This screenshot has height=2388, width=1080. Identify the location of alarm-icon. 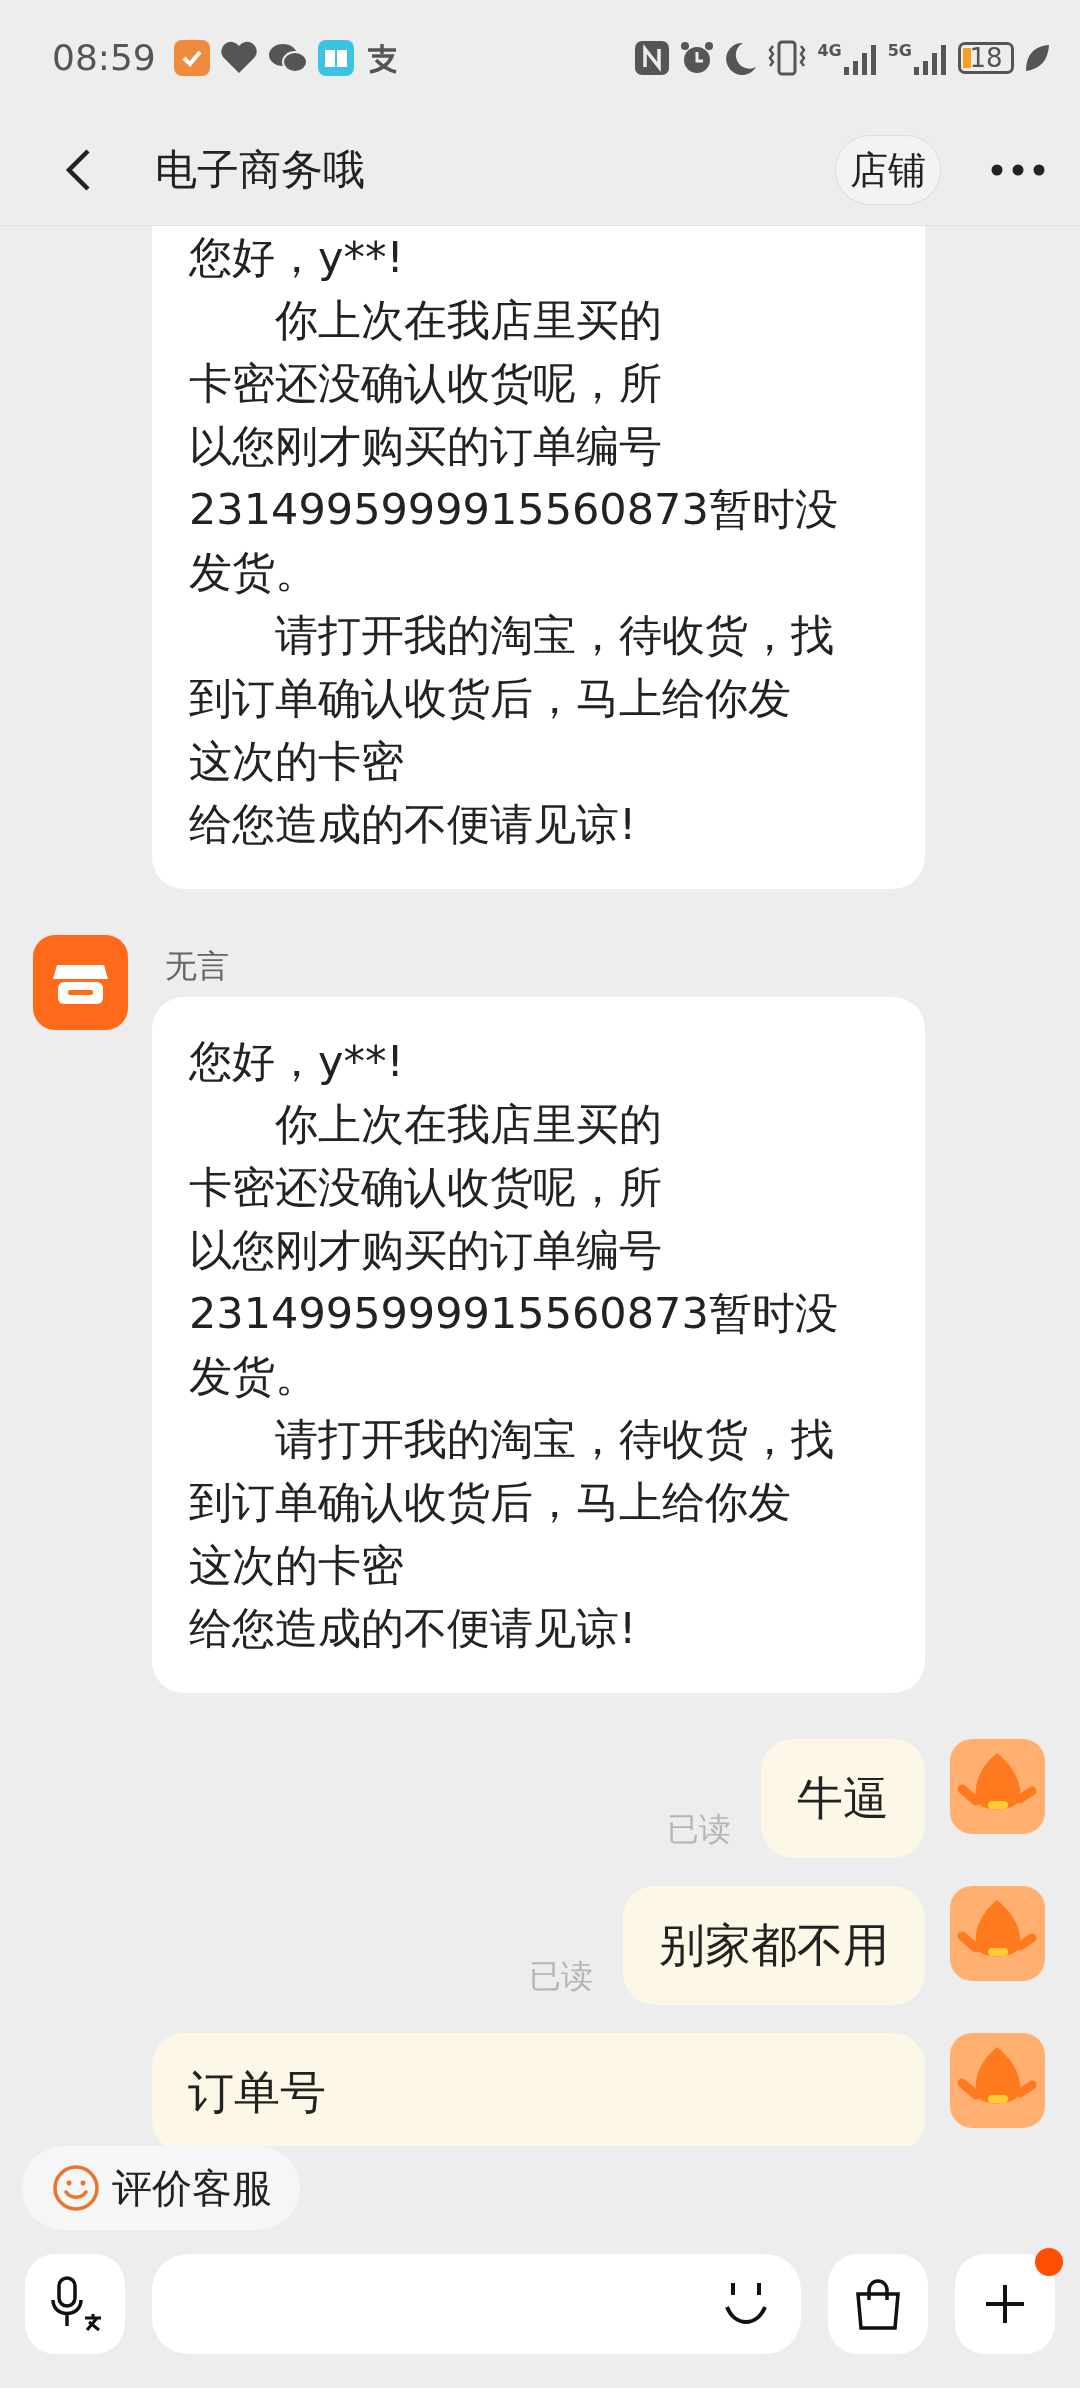
(697, 57).